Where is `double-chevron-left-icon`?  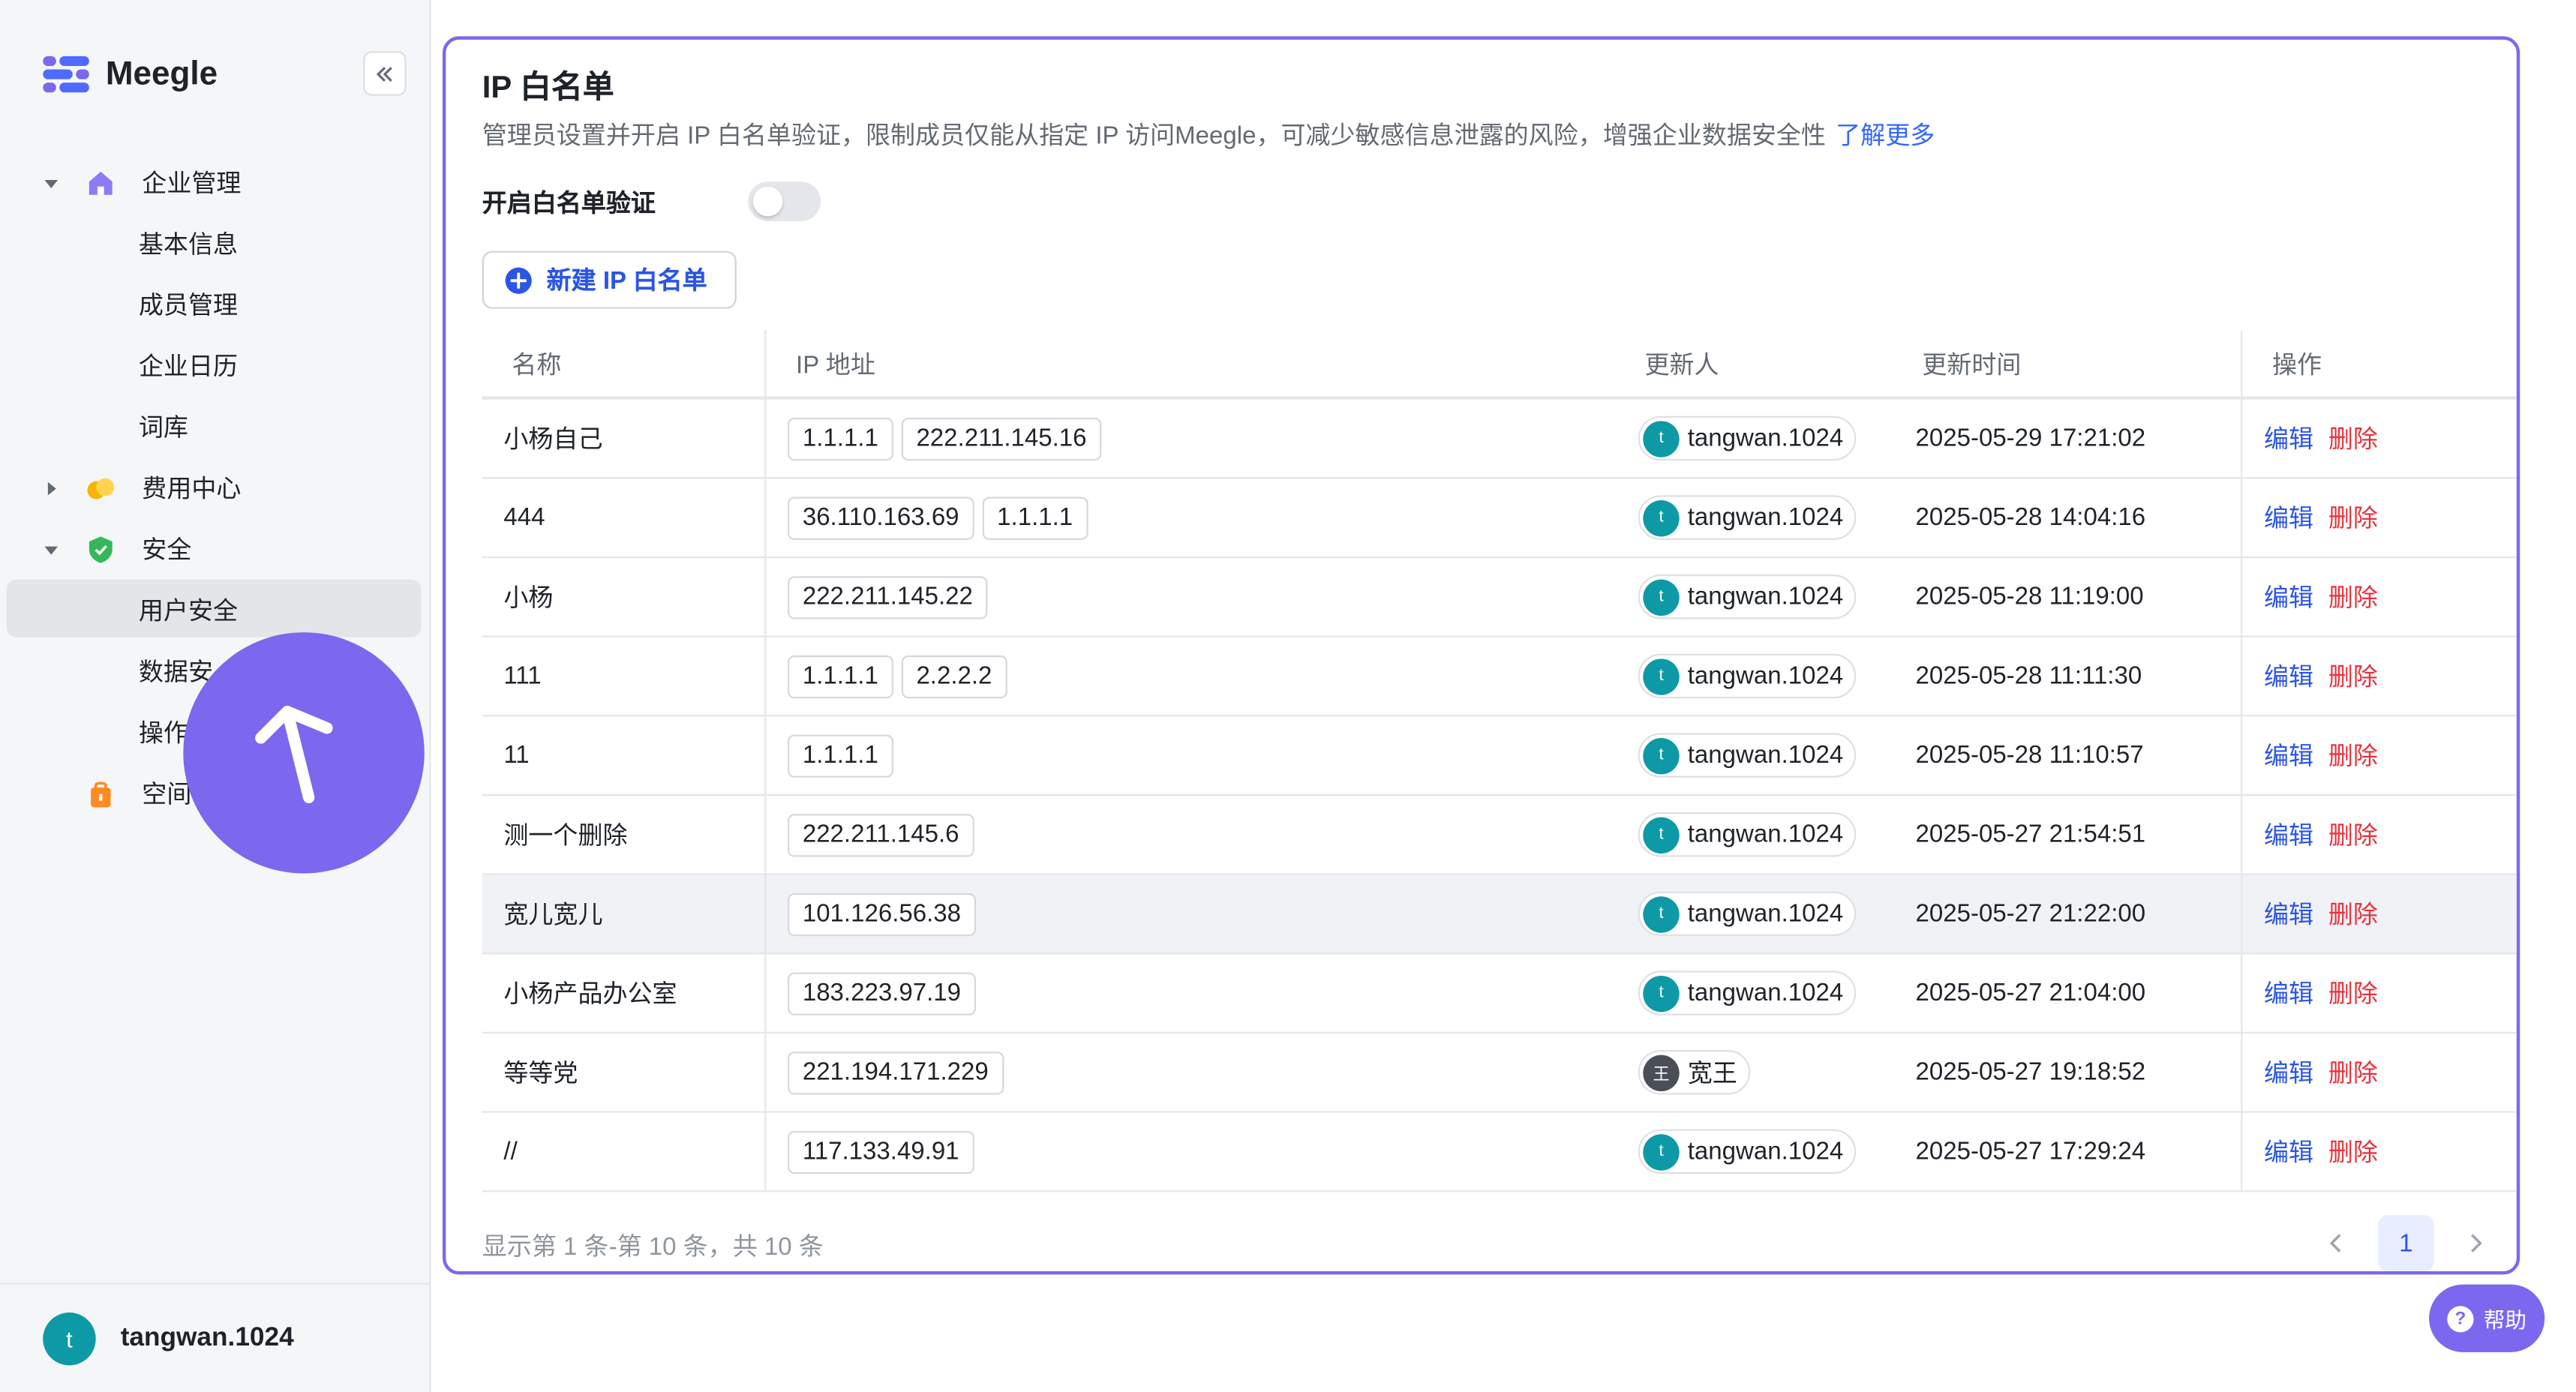 double-chevron-left-icon is located at coordinates (384, 73).